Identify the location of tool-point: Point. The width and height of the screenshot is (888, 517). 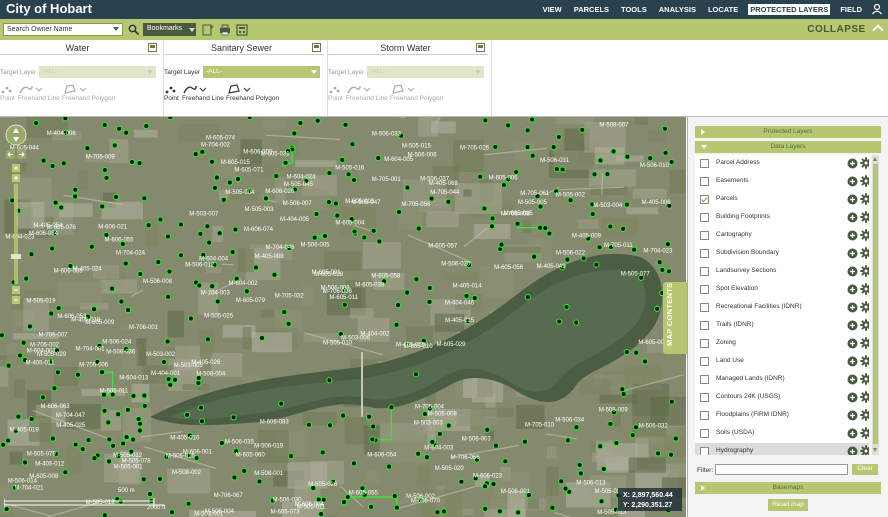
(335, 92).